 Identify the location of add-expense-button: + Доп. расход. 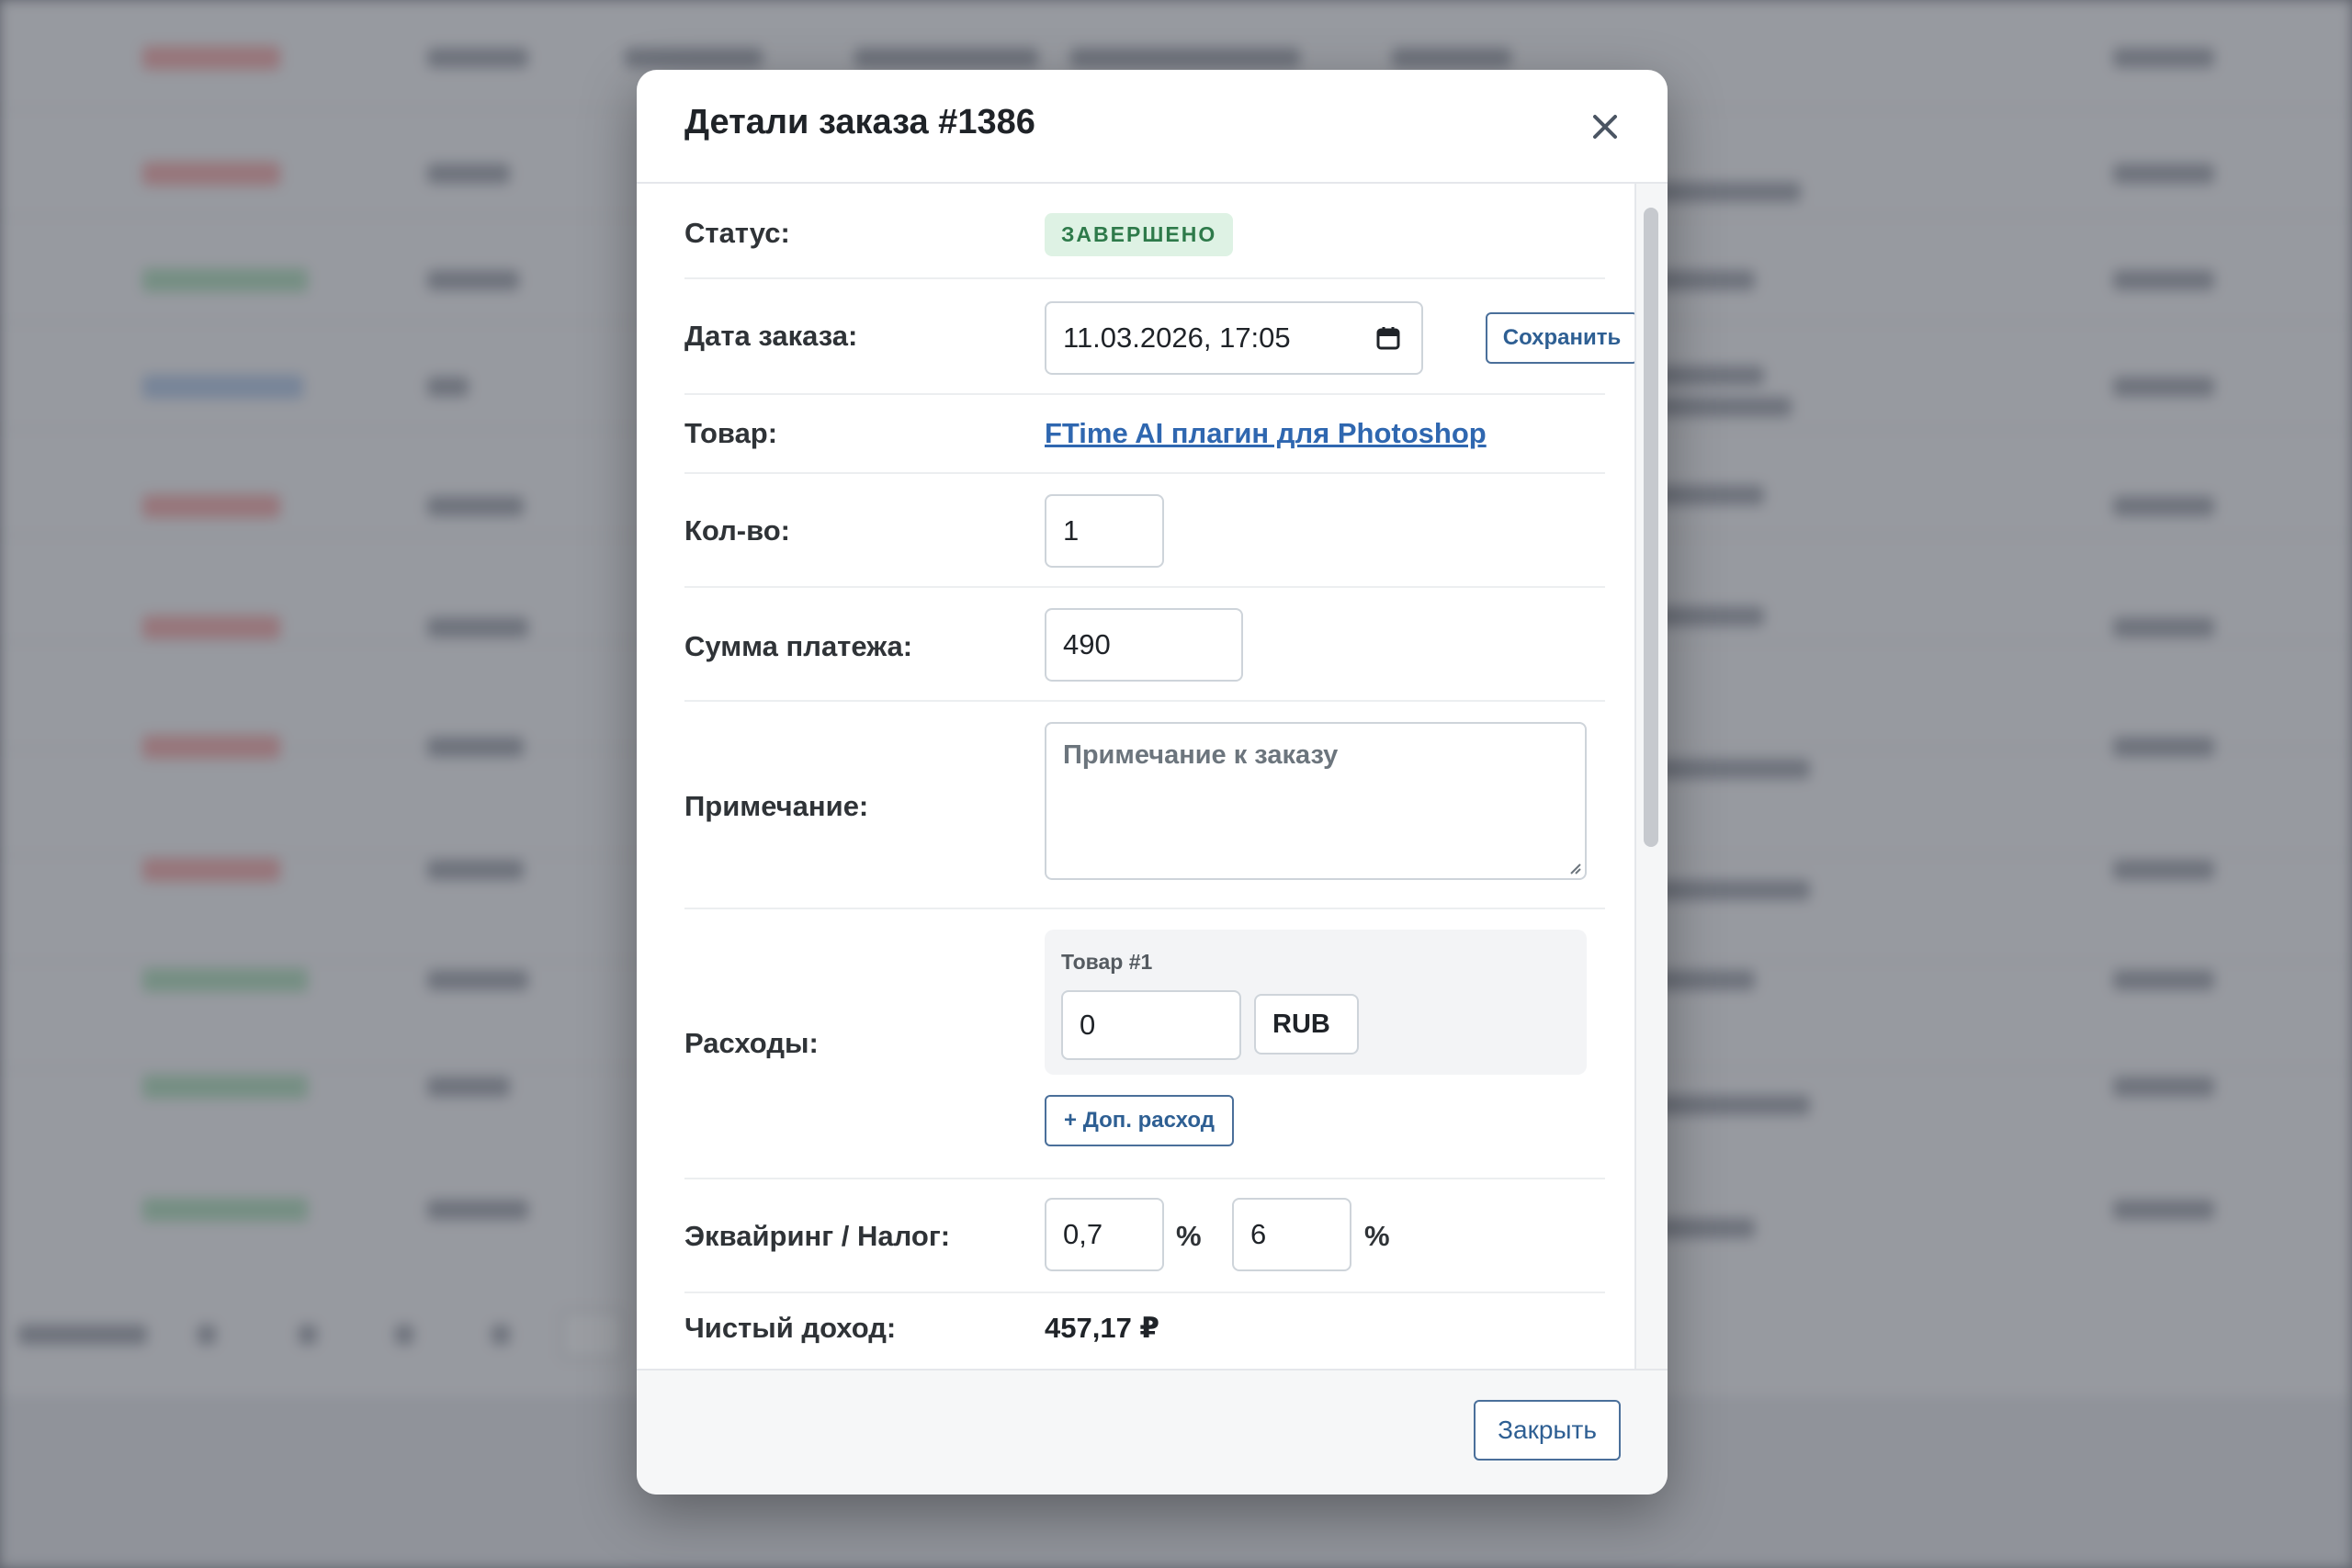
(1139, 1121).